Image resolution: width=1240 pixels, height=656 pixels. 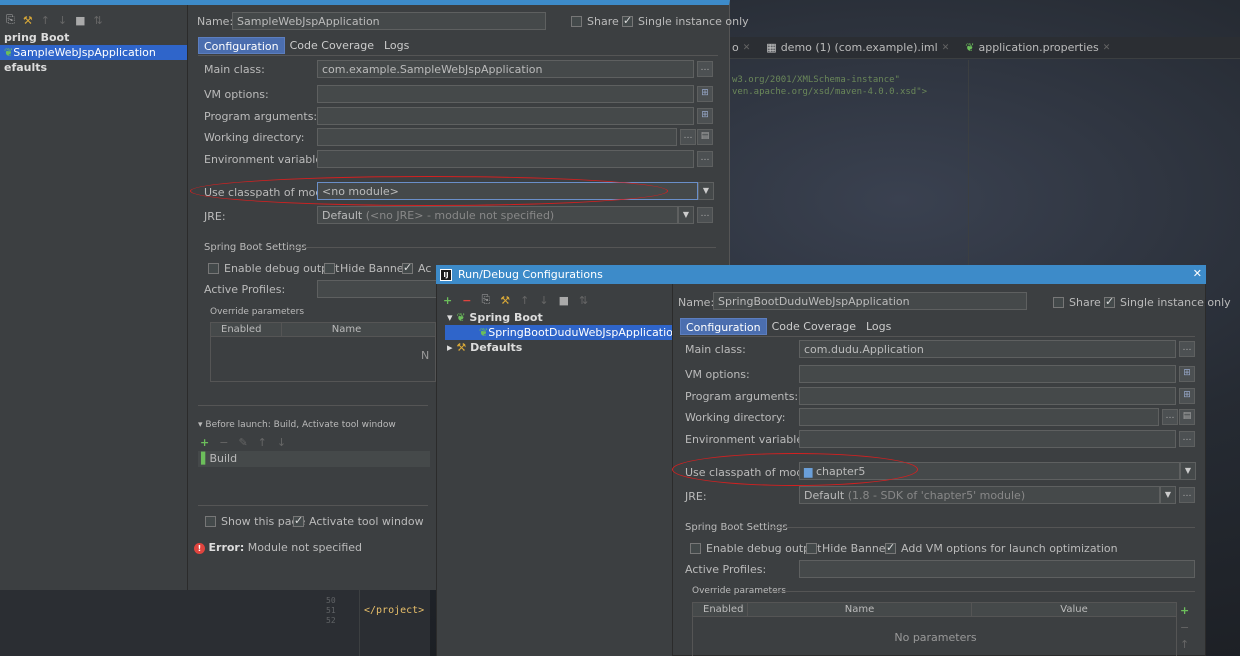 What do you see at coordinates (396, 45) in the screenshot?
I see `tab-logs: Logs` at bounding box center [396, 45].